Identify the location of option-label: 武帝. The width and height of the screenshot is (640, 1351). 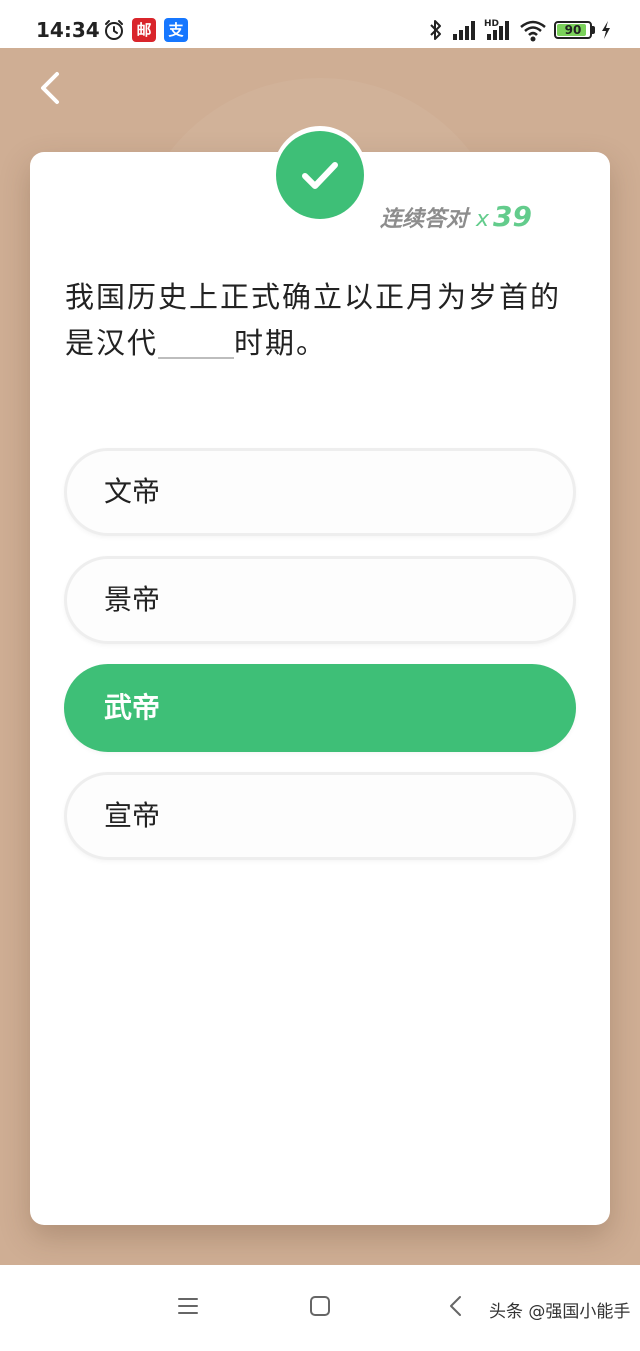
(132, 707).